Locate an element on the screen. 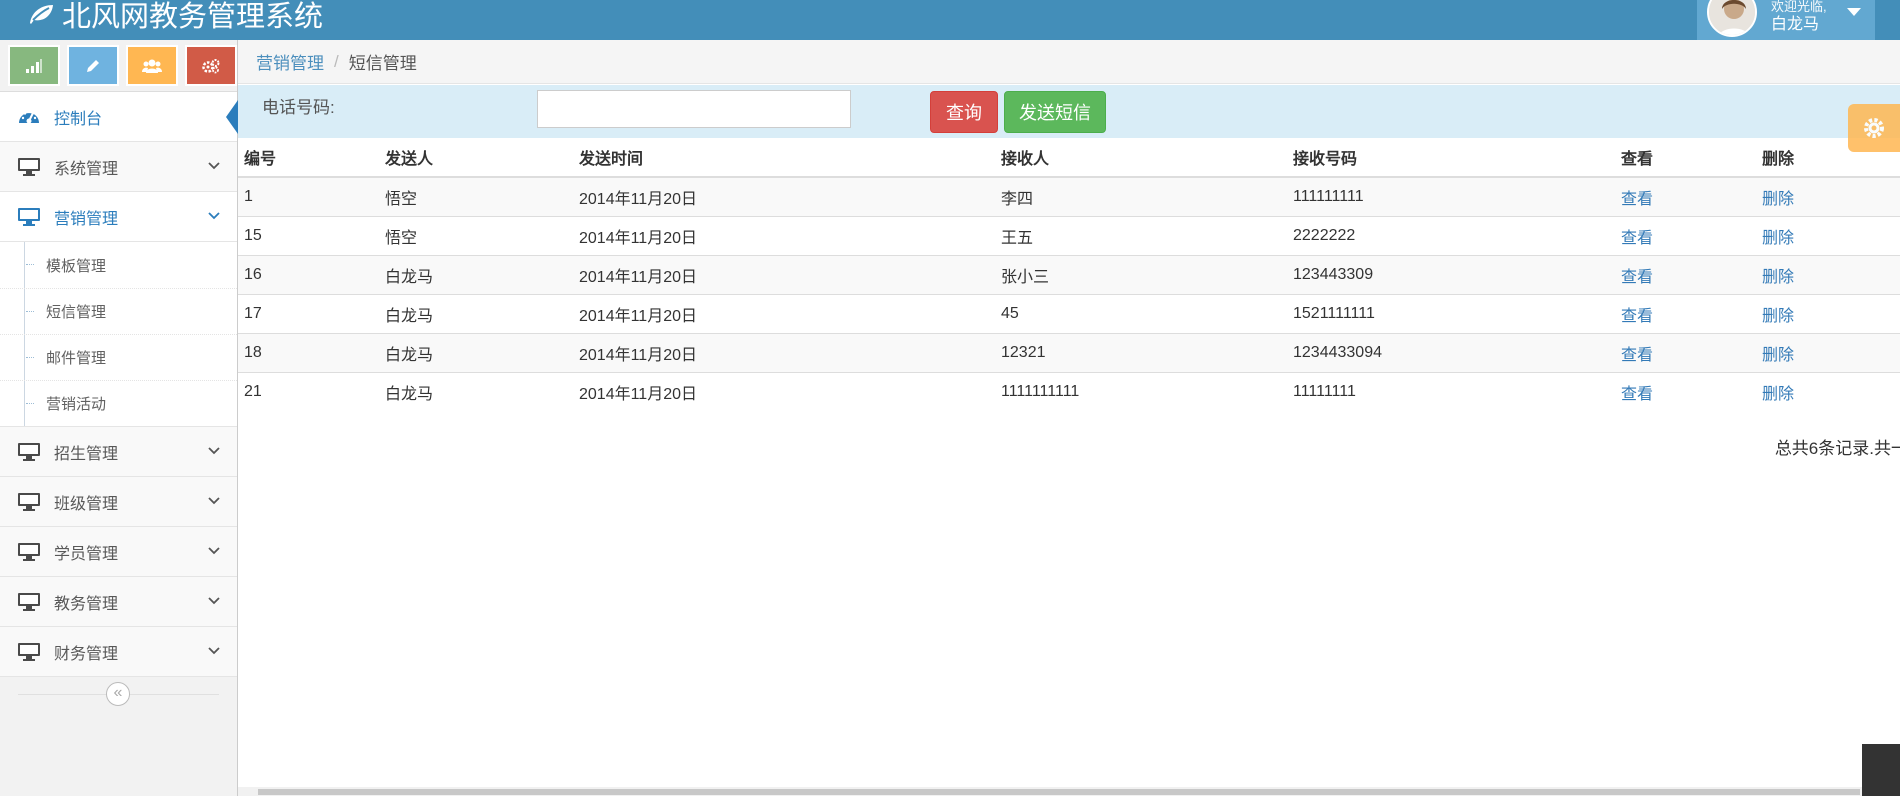 The image size is (1900, 796). user-menu: 欢迎光临, 白龙马 is located at coordinates (1786, 20).